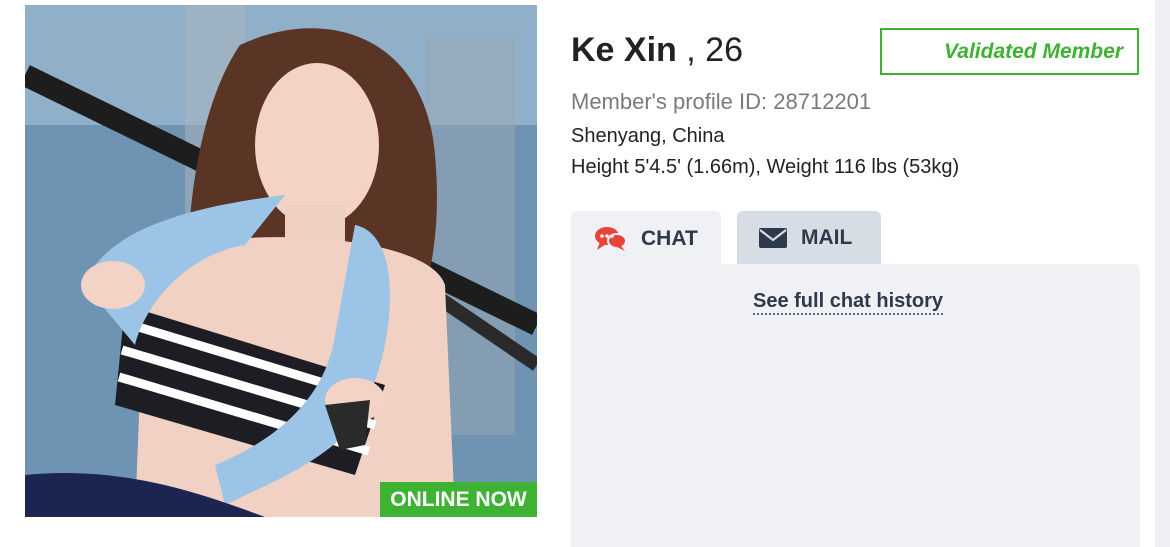 Image resolution: width=1170 pixels, height=547 pixels. Describe the element at coordinates (669, 238) in the screenshot. I see `tab-chat-label: CHAT` at that location.